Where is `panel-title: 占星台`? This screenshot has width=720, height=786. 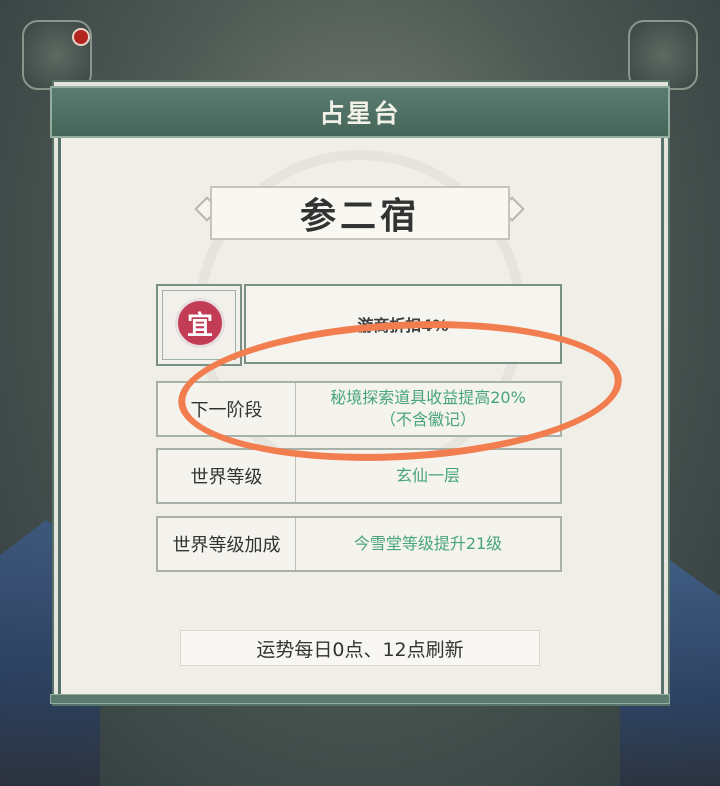
panel-title: 占星台 is located at coordinates (360, 113).